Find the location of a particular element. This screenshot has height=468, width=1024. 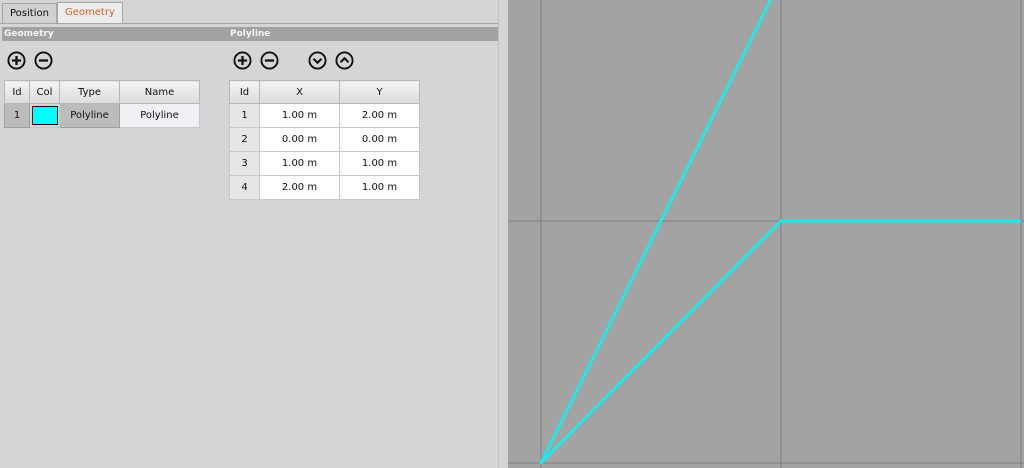

geometry-type-cell: Polyline is located at coordinates (89, 115).